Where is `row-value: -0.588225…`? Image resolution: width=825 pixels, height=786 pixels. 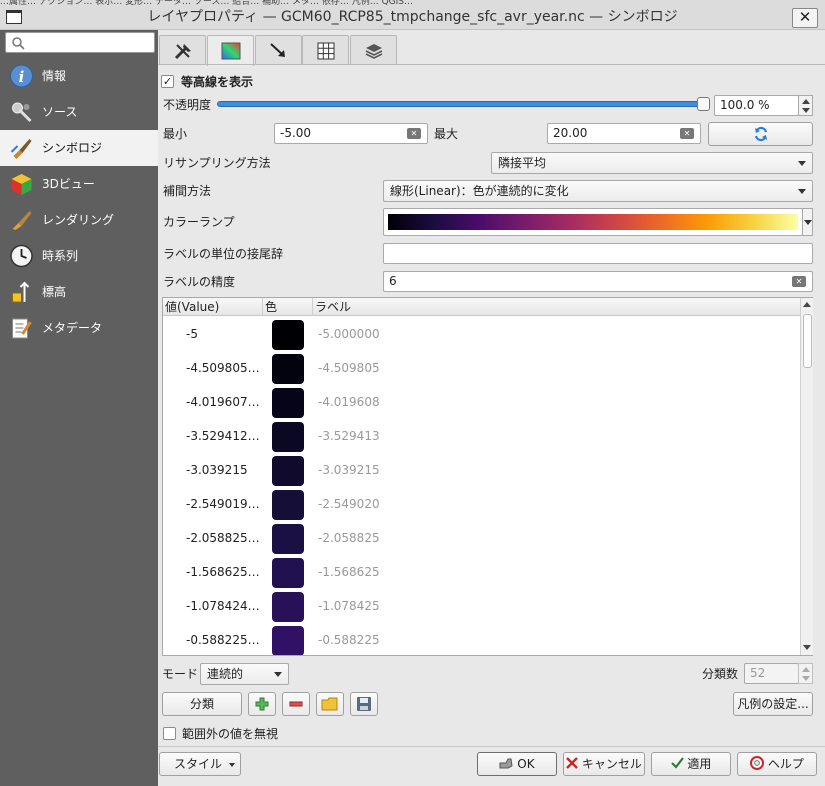 row-value: -0.588225… is located at coordinates (223, 639).